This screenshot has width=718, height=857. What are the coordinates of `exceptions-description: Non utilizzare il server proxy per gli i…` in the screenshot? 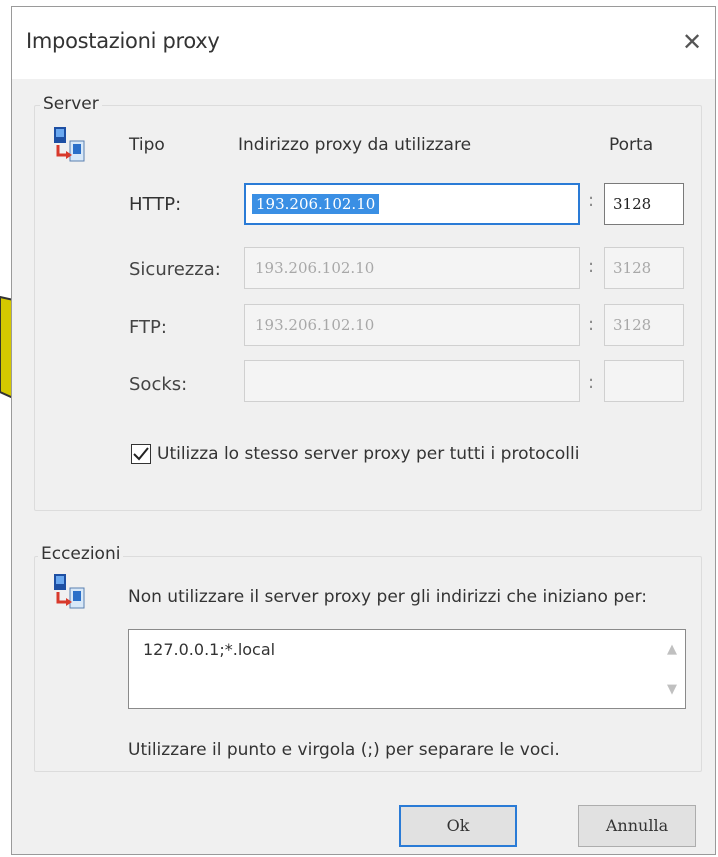 It's located at (388, 597).